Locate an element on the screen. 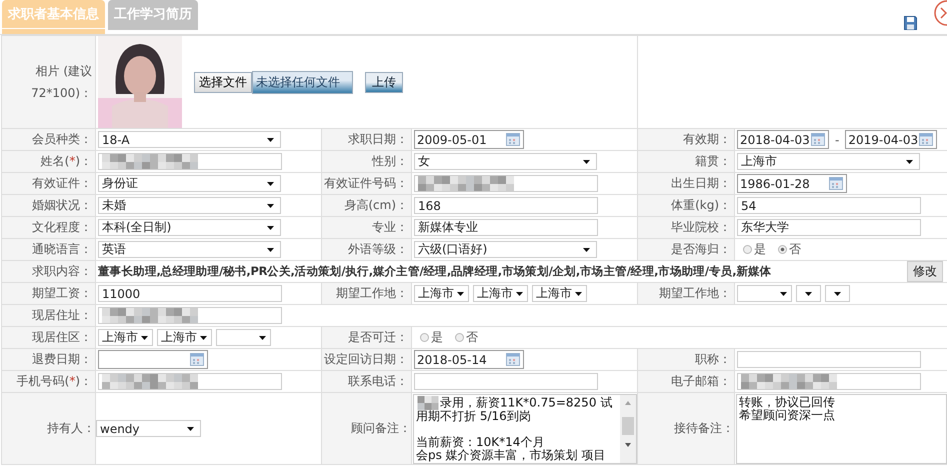  field-label: 姓名(*)： is located at coordinates (66, 161).